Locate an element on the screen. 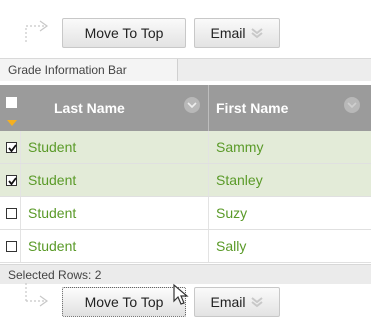 This screenshot has height=329, width=371. table-row: Student Stanley is located at coordinates (185, 180).